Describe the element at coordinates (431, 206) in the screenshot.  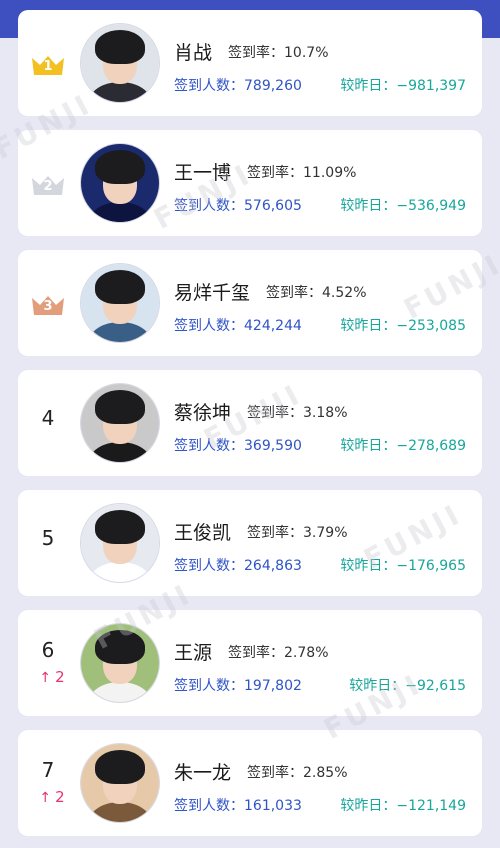
I see `change-value: −536,949` at that location.